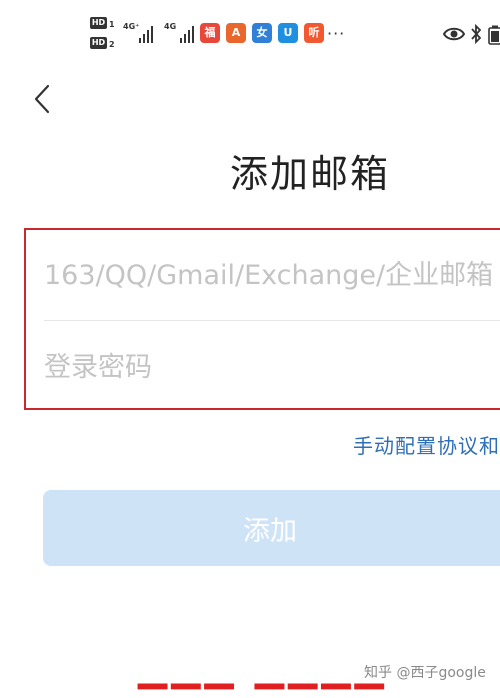 The image size is (500, 698). I want to click on manual-config-protocol-link: 手动配置协议和, so click(426, 444).